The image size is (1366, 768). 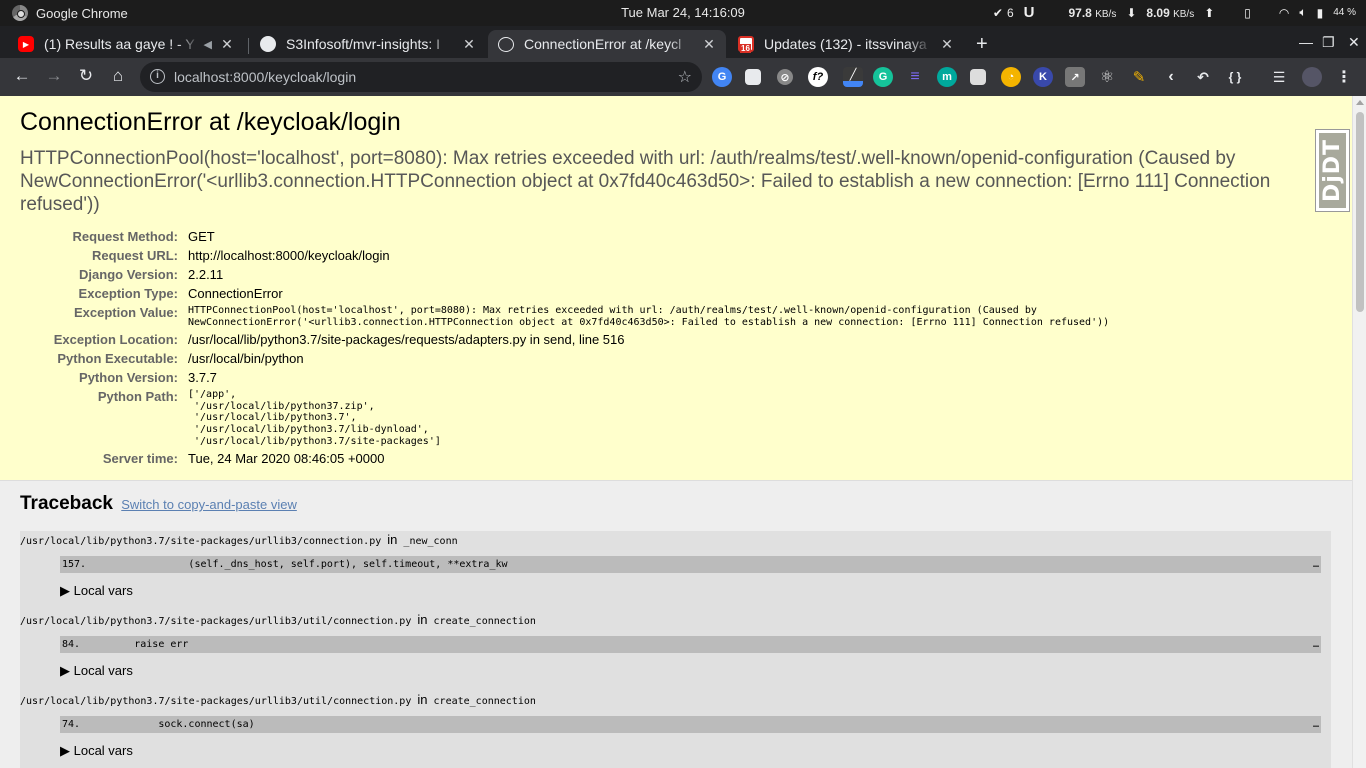 What do you see at coordinates (1360, 102) in the screenshot?
I see `scroll-up-arrow-icon` at bounding box center [1360, 102].